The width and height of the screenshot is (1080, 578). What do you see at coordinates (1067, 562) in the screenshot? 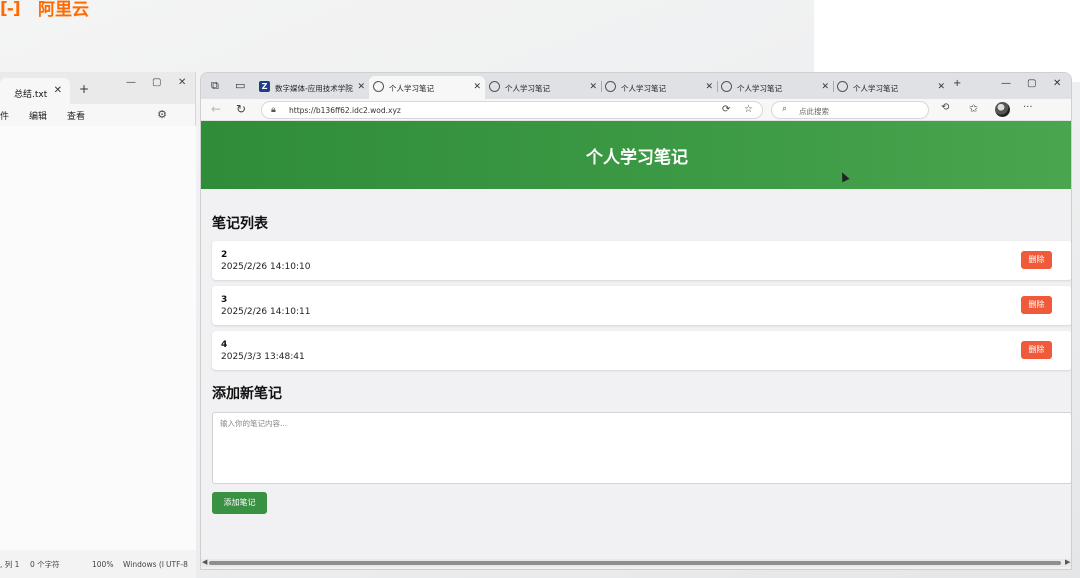
I see `scroll-right-icon: ▶` at bounding box center [1067, 562].